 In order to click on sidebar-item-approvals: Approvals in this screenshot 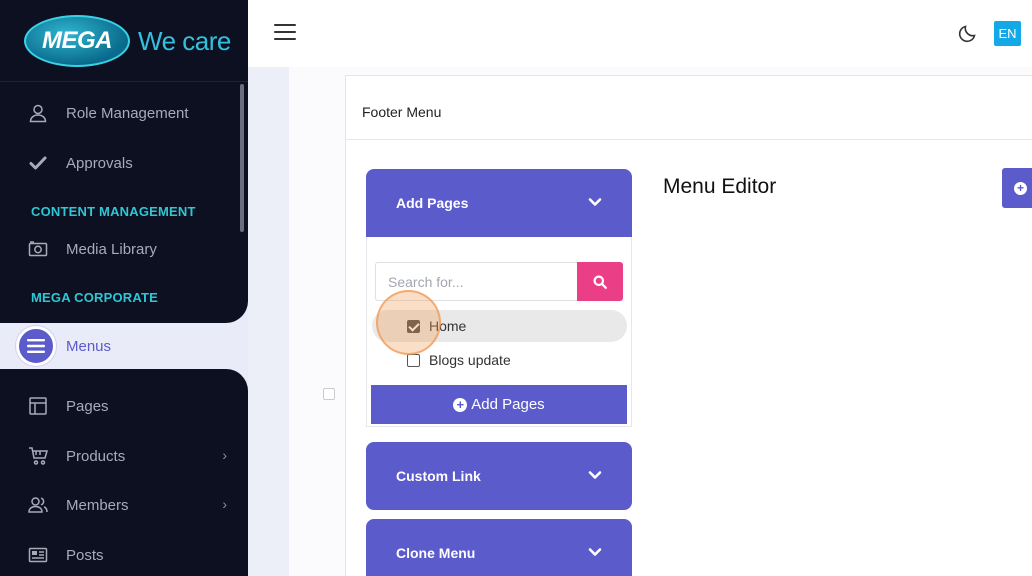, I will do `click(130, 163)`.